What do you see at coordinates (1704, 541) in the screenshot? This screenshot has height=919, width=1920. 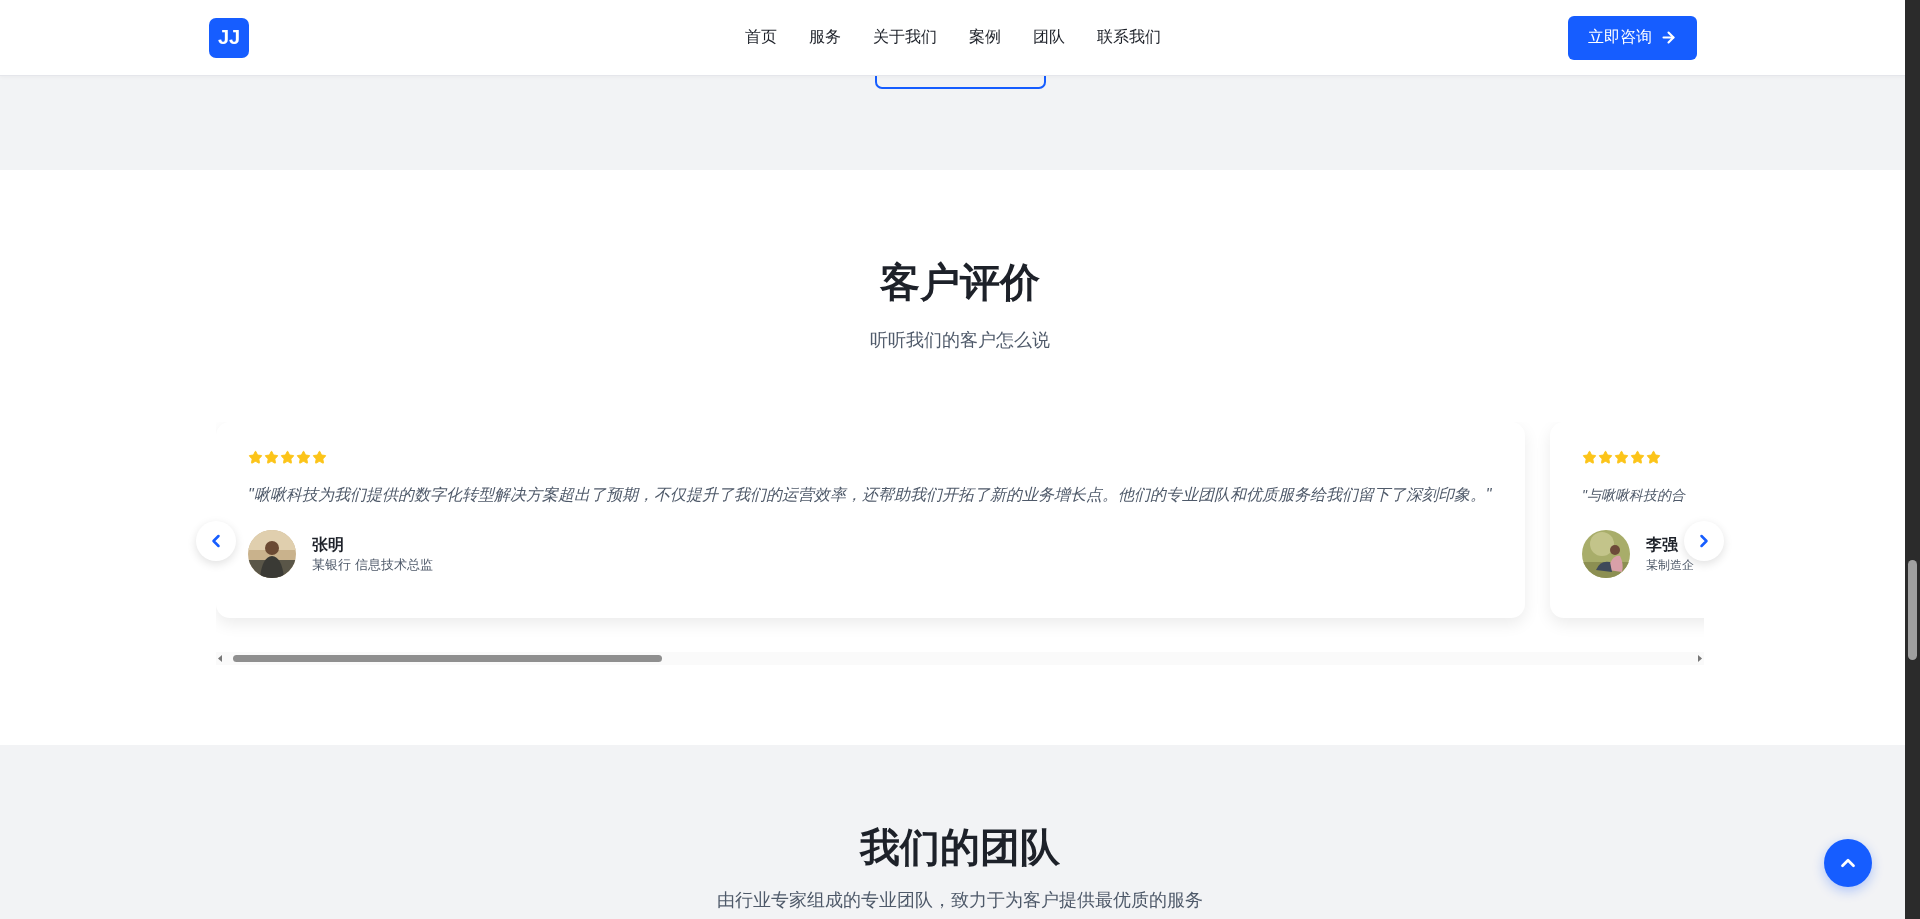 I see `next-button` at bounding box center [1704, 541].